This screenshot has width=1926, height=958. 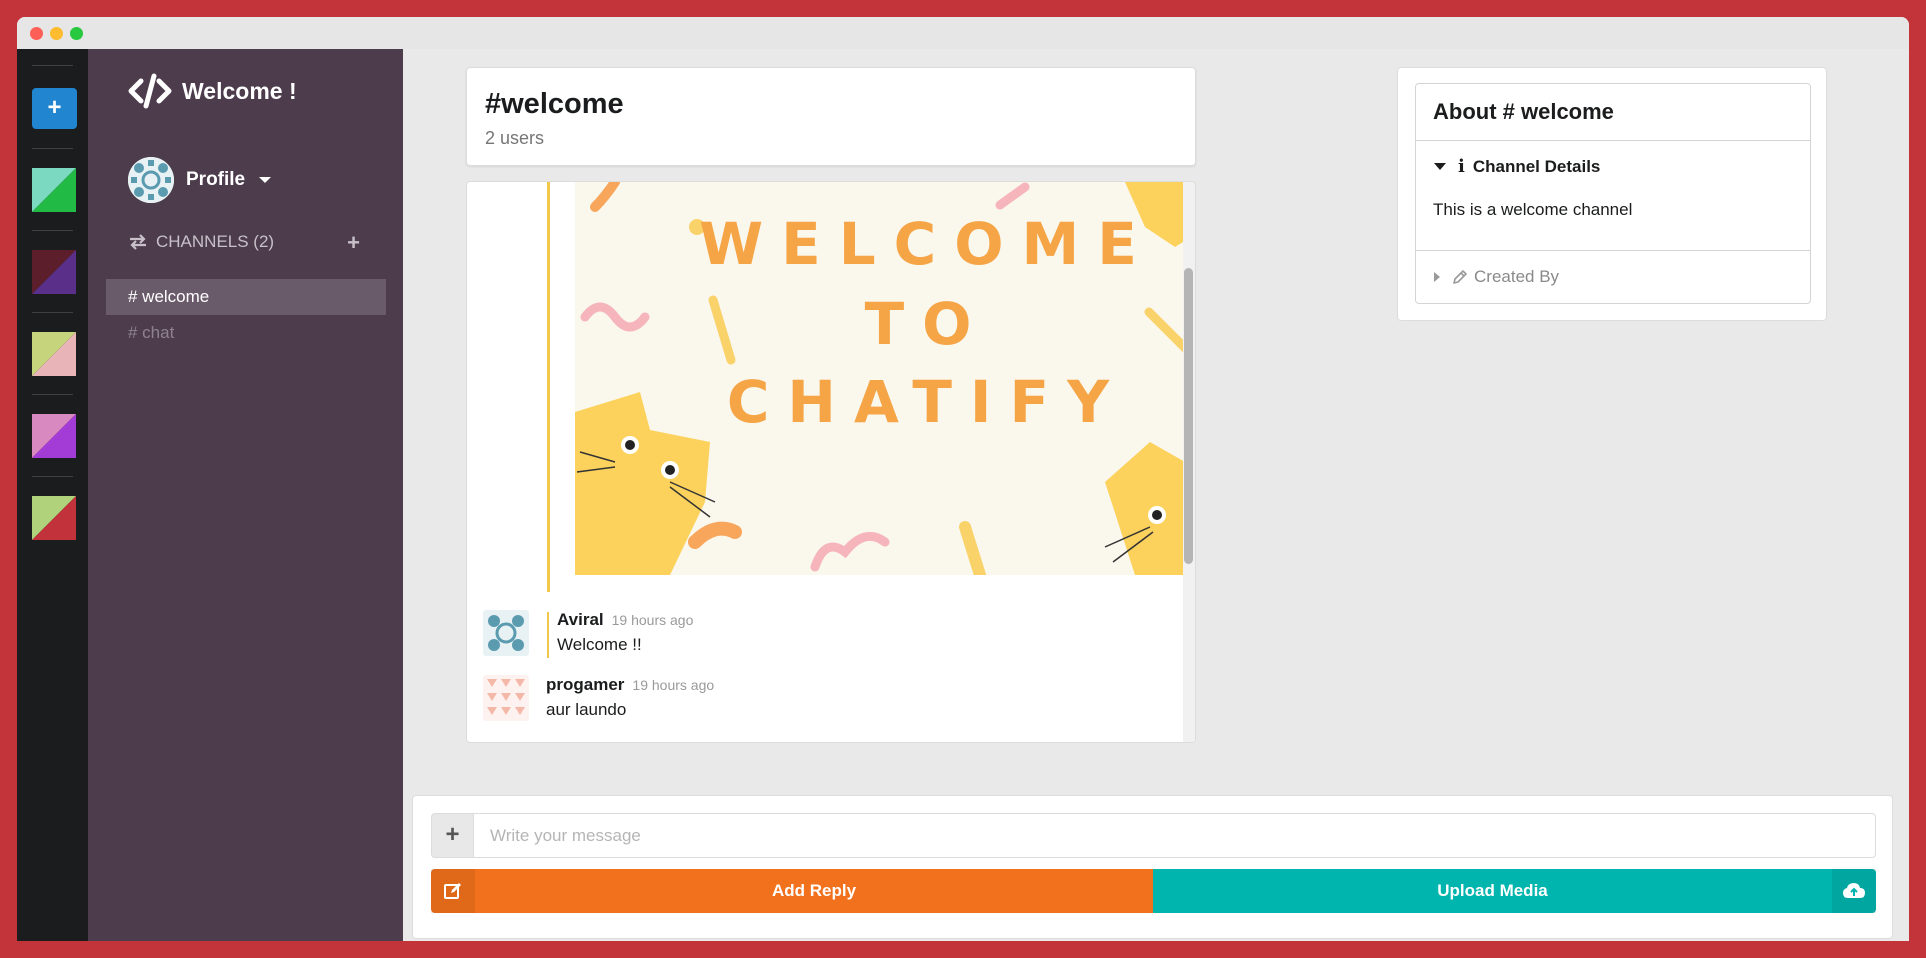 I want to click on app-title: Welcome !, so click(x=239, y=90).